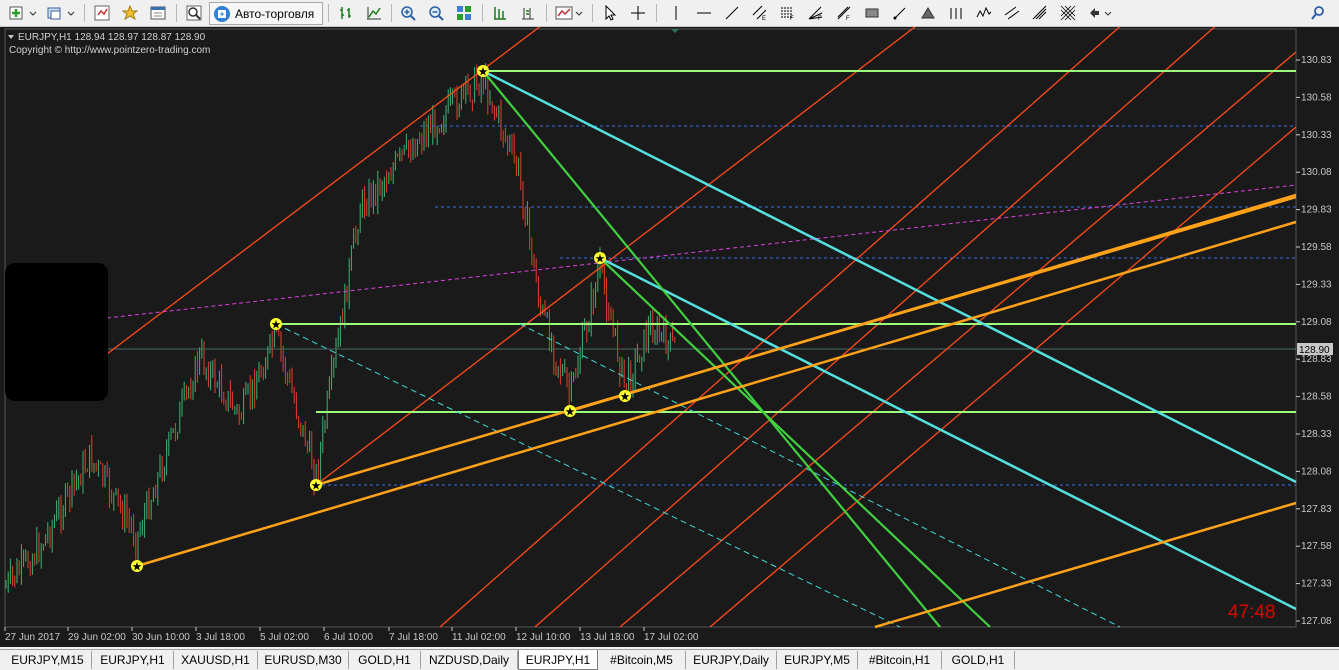  I want to click on equidistant-channel-icon: E, so click(760, 13).